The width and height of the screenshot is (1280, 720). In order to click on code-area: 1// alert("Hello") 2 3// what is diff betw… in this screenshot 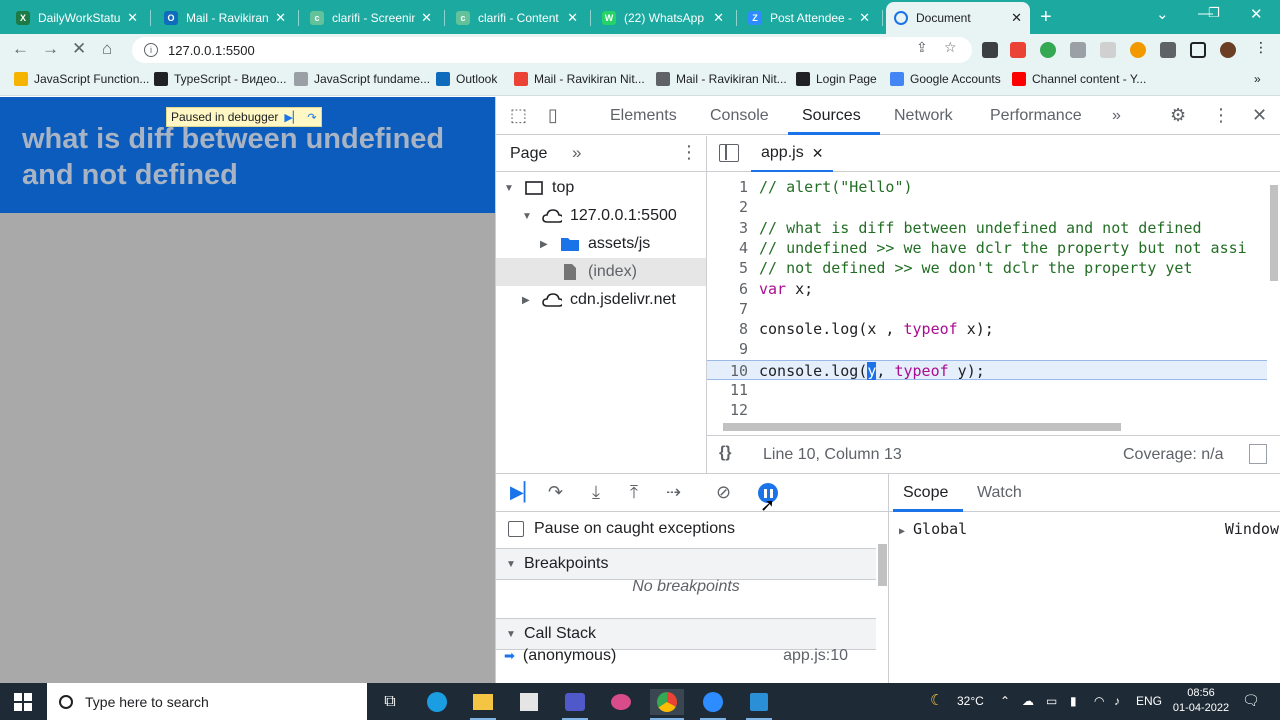, I will do `click(987, 295)`.